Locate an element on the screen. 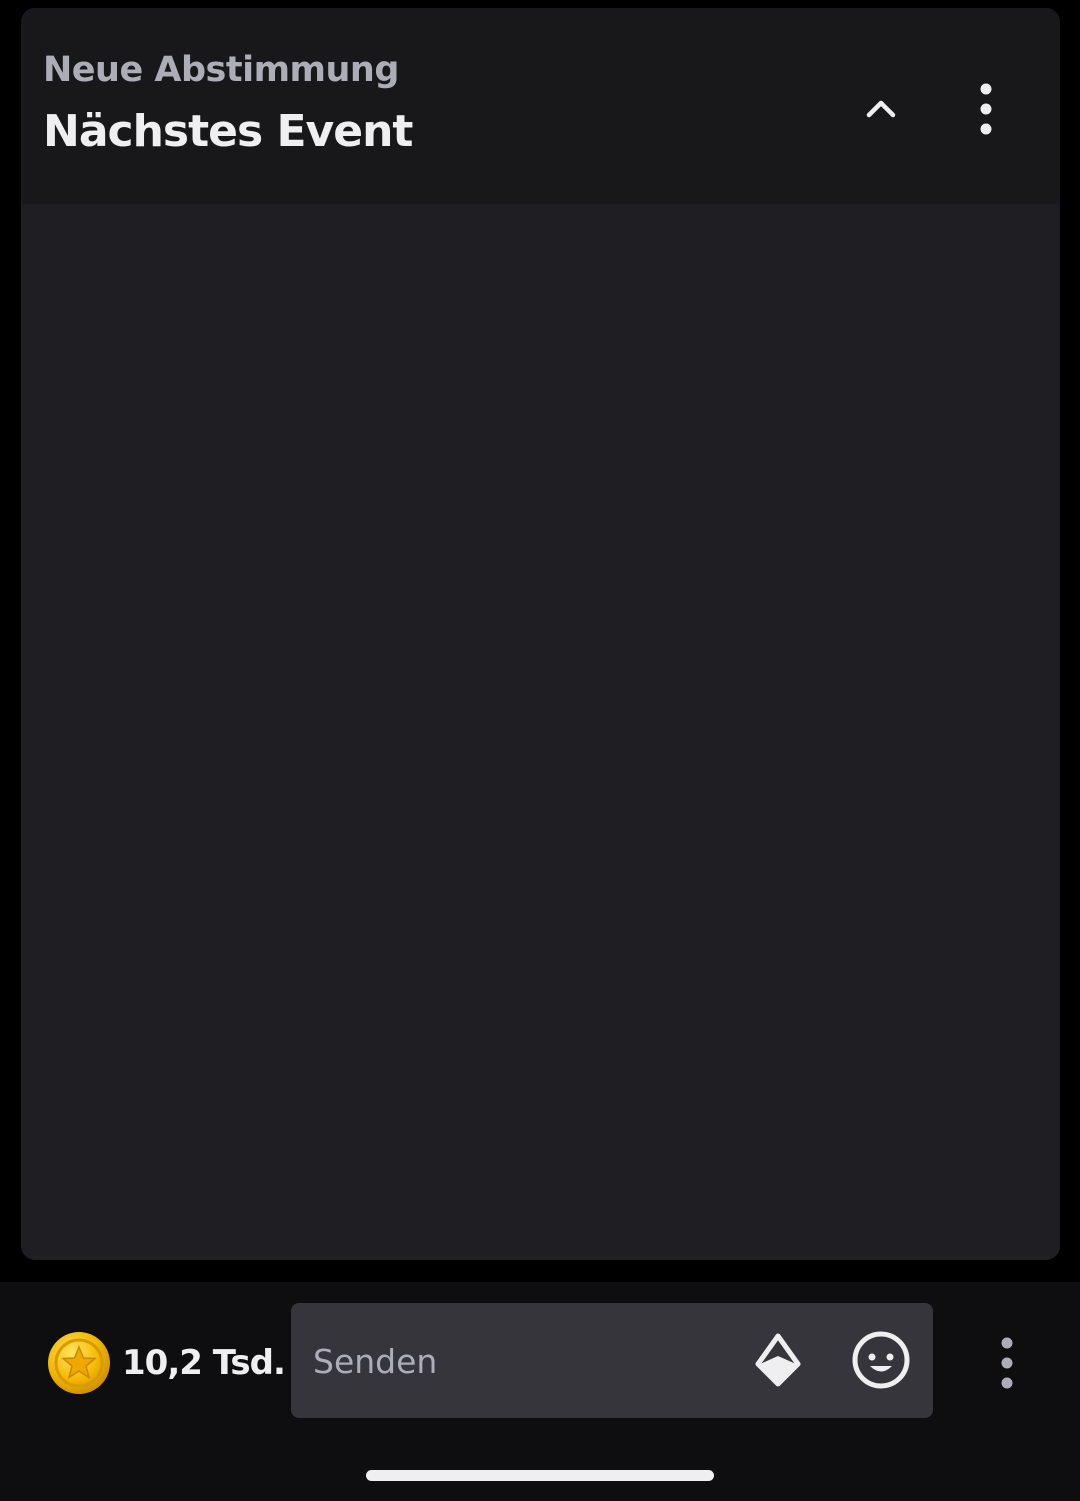 This screenshot has height=1501, width=1080. bits-button is located at coordinates (778, 1360).